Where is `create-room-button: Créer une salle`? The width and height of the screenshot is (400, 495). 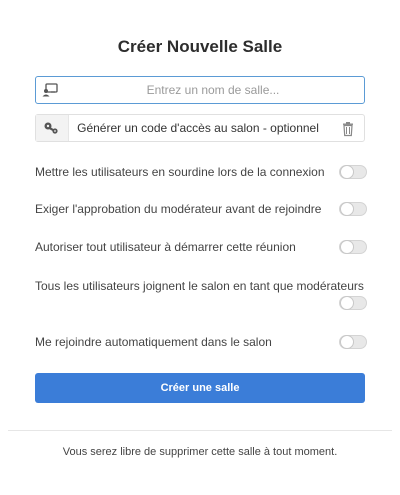
create-room-button: Créer une salle is located at coordinates (200, 388).